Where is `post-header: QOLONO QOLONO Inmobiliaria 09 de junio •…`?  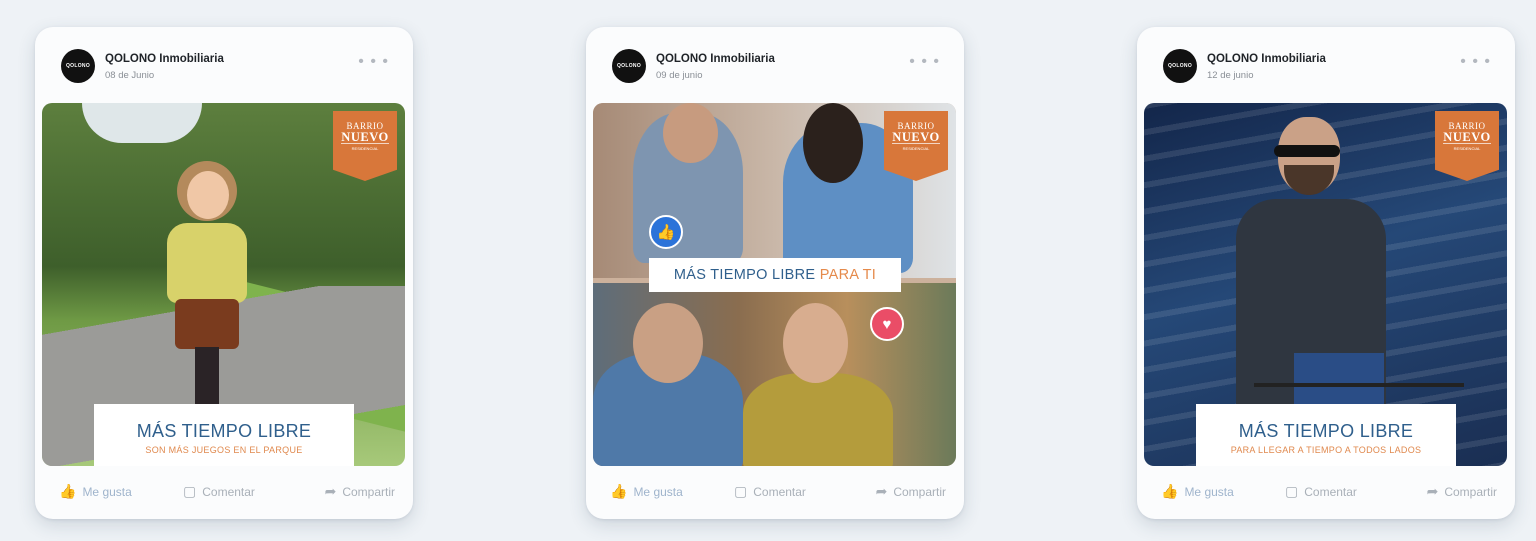
post-header: QOLONO QOLONO Inmobiliaria 09 de junio •… is located at coordinates (778, 67).